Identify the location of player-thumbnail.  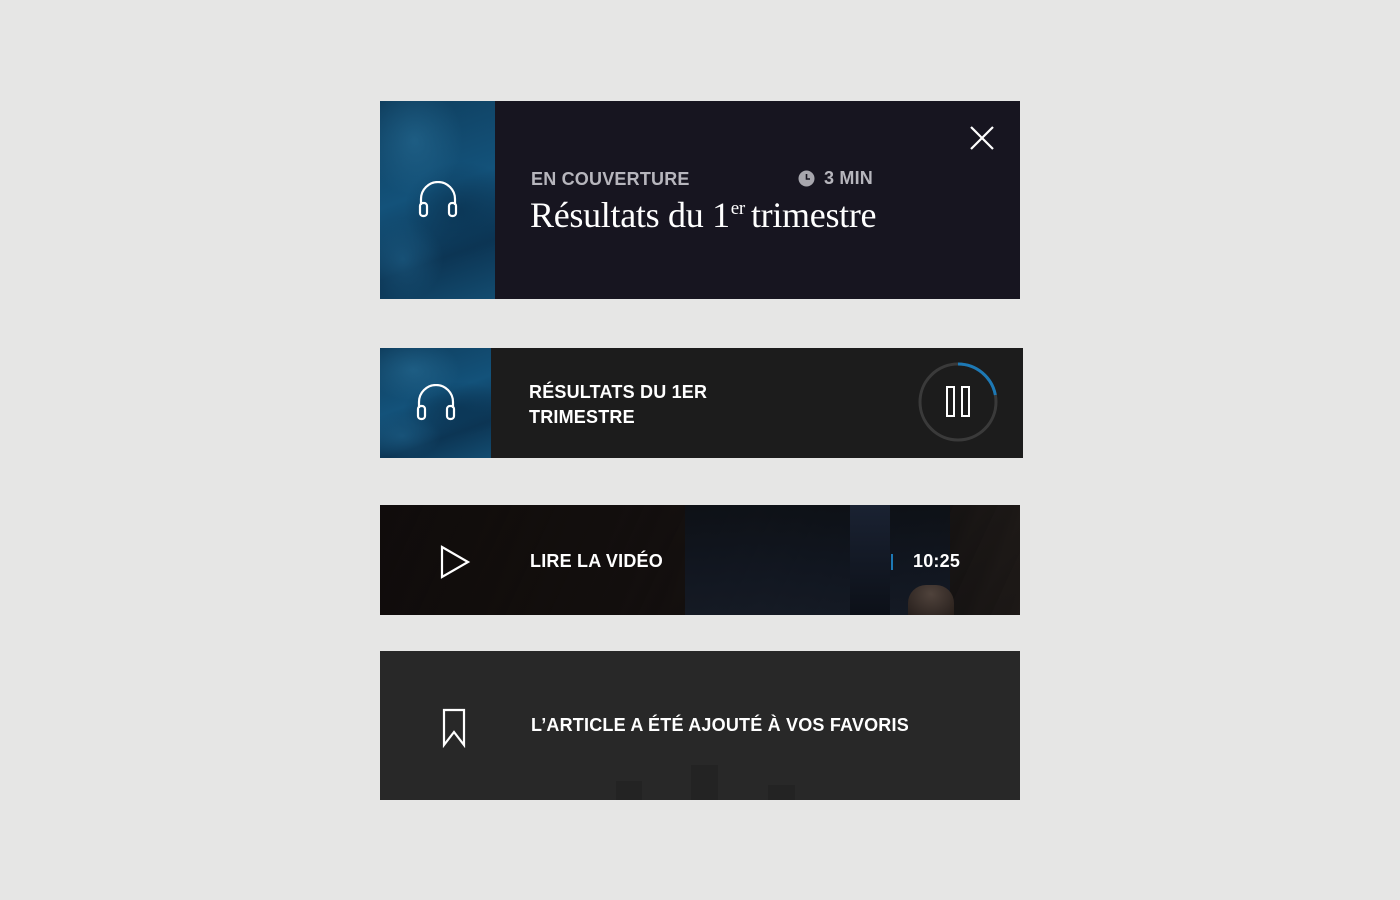
(435, 403).